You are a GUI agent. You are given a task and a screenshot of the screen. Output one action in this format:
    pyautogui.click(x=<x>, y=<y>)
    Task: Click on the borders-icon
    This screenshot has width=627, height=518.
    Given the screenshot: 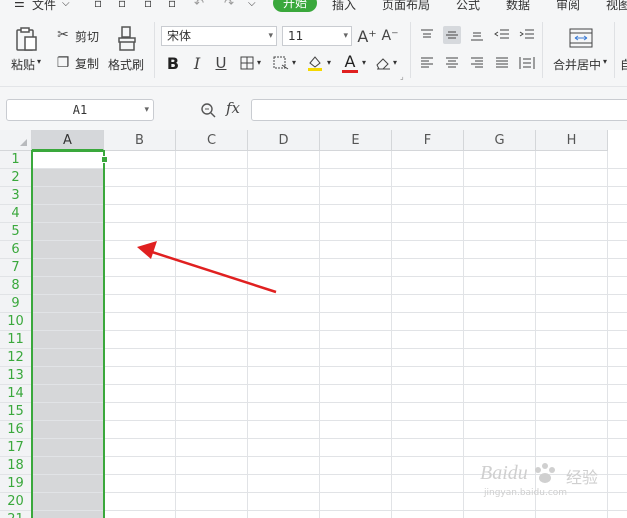 What is the action you would take?
    pyautogui.click(x=247, y=63)
    